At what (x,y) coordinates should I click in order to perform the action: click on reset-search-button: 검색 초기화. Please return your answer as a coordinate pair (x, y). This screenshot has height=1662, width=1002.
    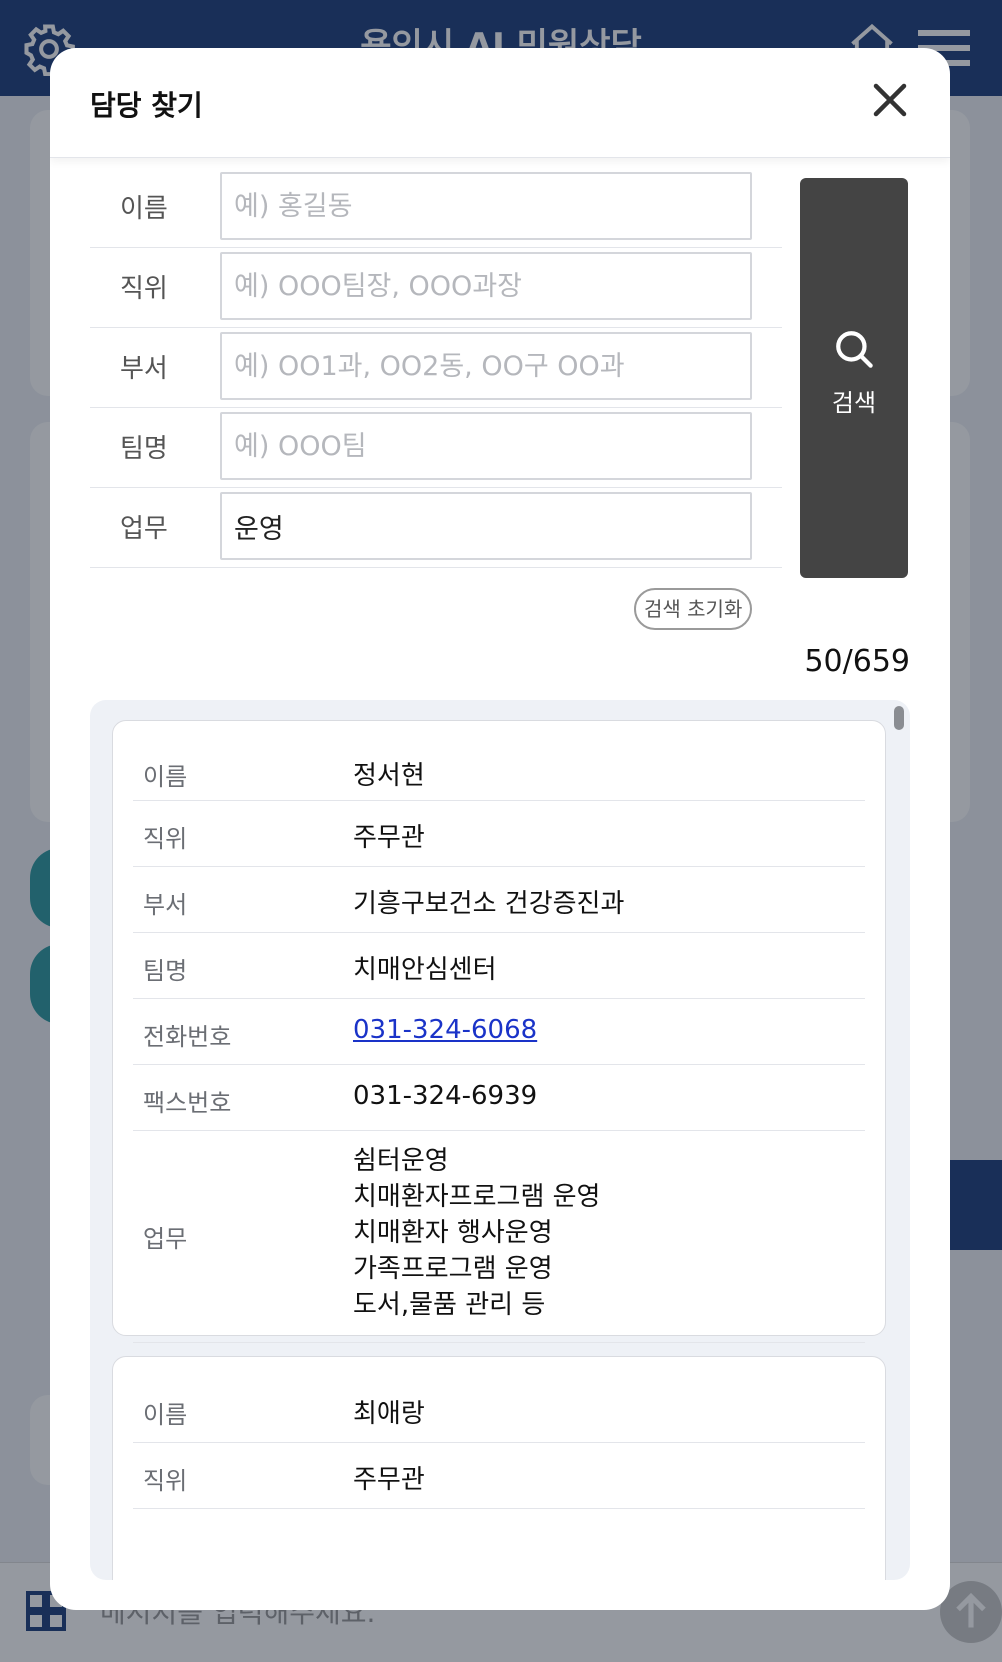
    Looking at the image, I should click on (693, 609).